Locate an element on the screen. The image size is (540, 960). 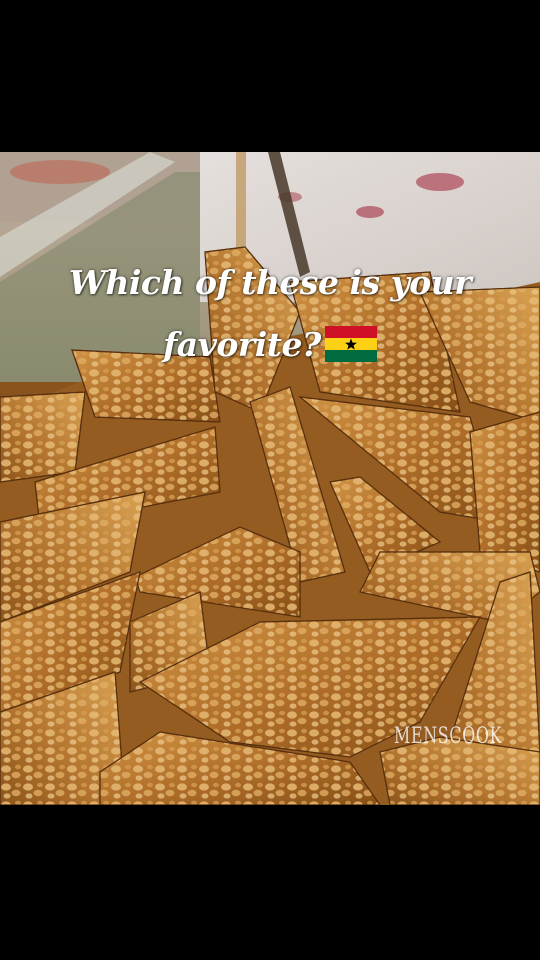
caption-line-2: favorite? is located at coordinates (270, 348).